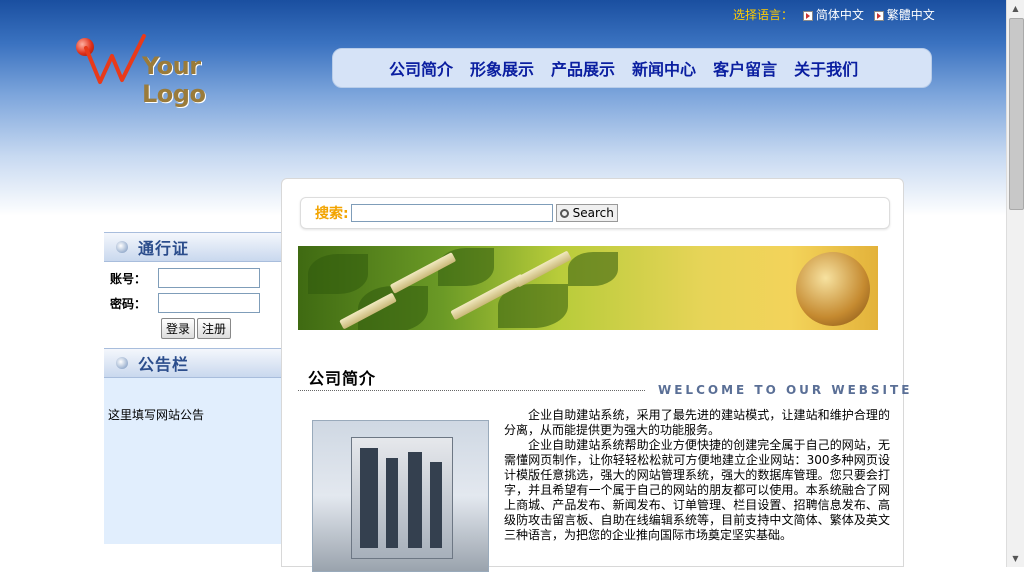 The width and height of the screenshot is (1024, 572). Describe the element at coordinates (342, 378) in the screenshot. I see `section-title: 公司简介` at that location.